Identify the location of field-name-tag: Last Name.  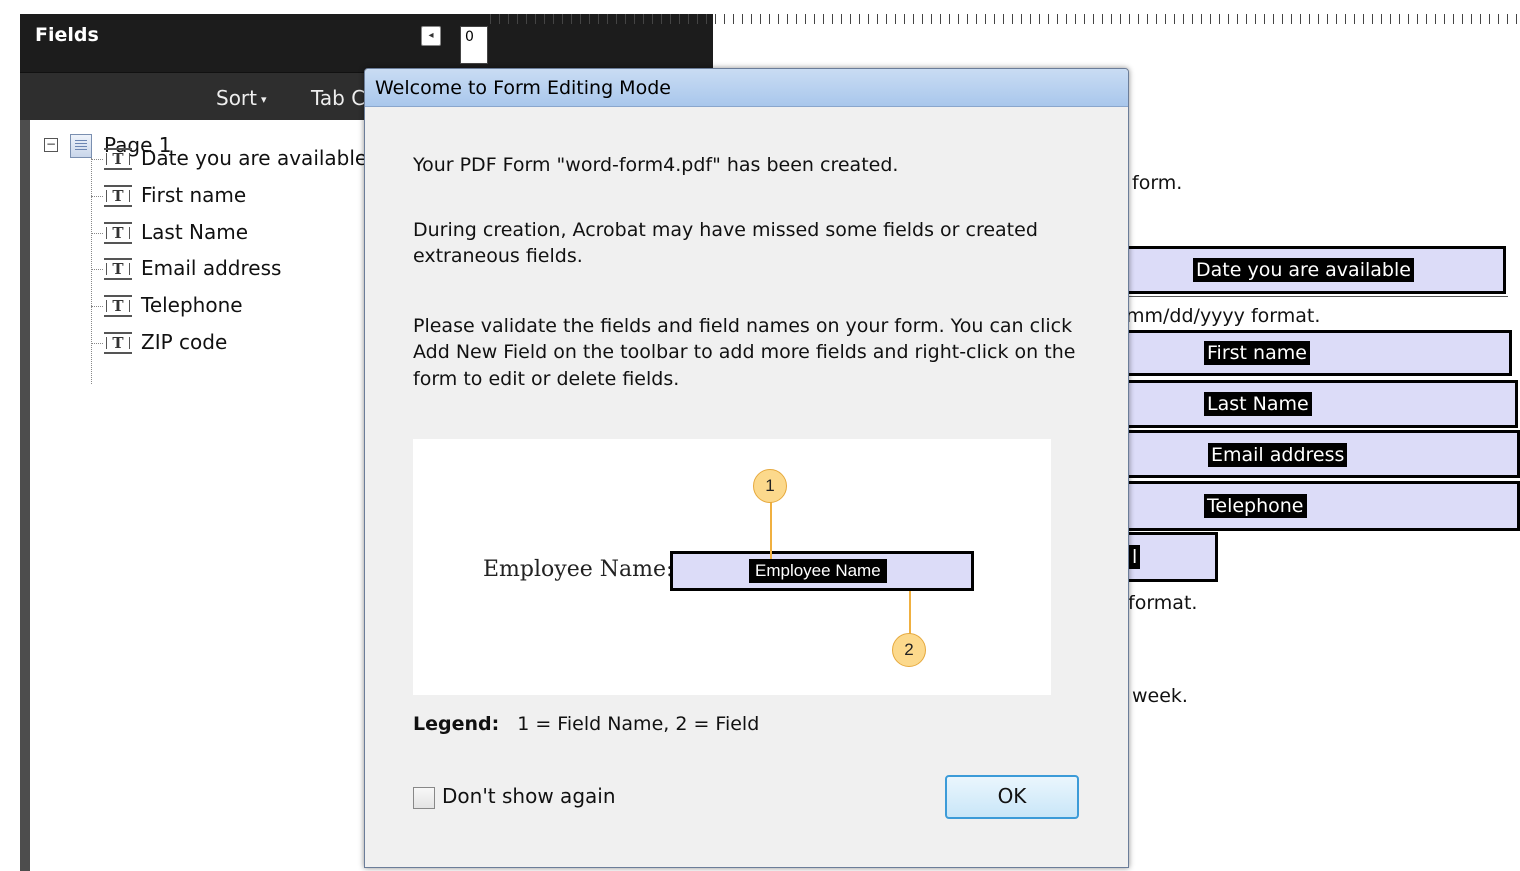
(1258, 404).